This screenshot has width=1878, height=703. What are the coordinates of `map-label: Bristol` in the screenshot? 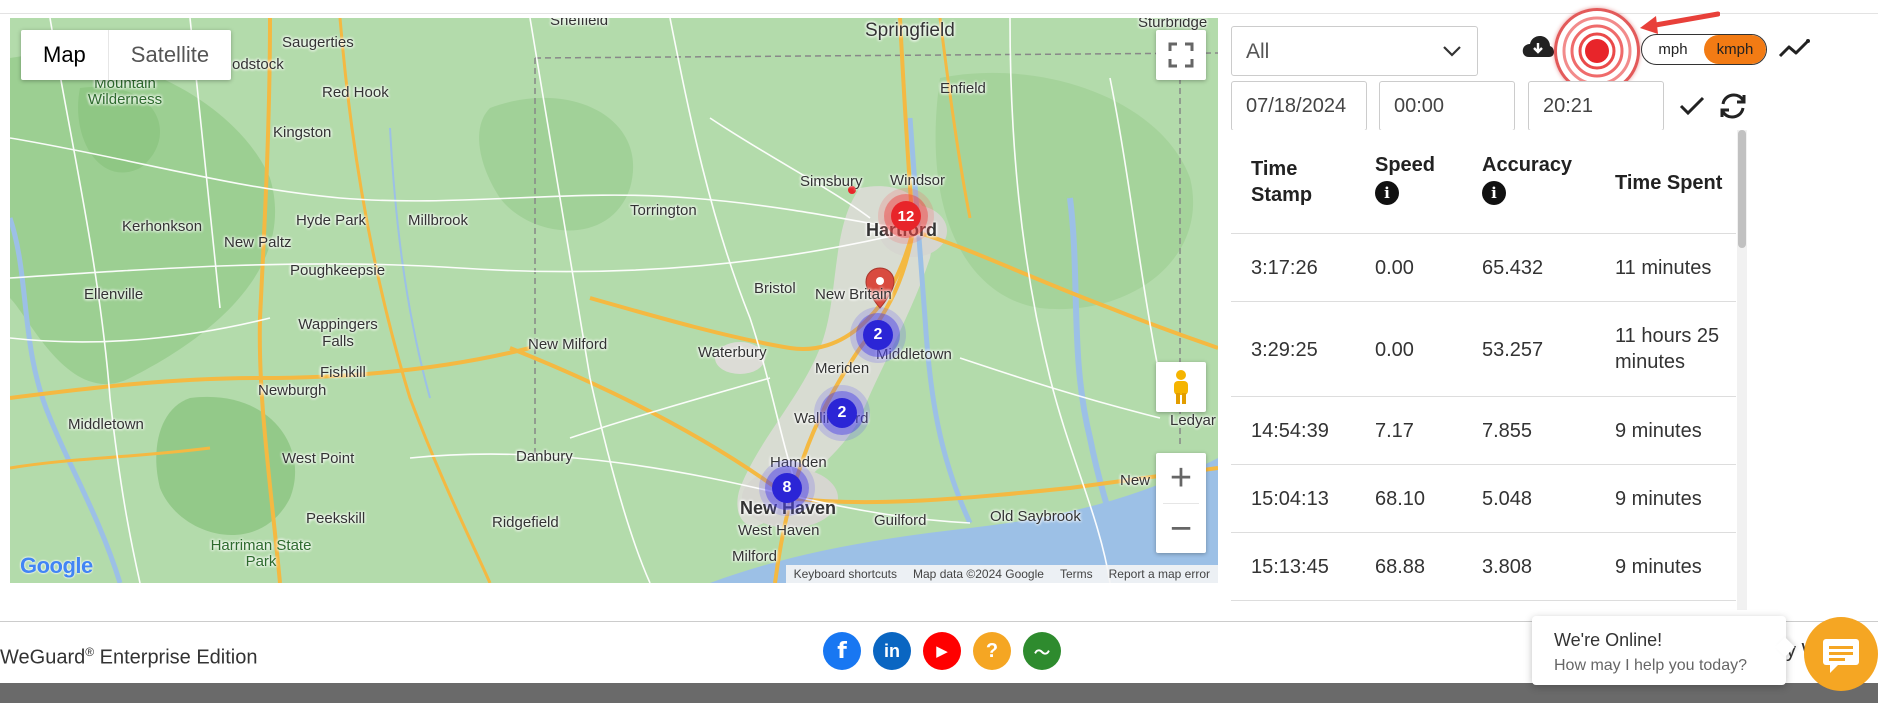 It's located at (775, 288).